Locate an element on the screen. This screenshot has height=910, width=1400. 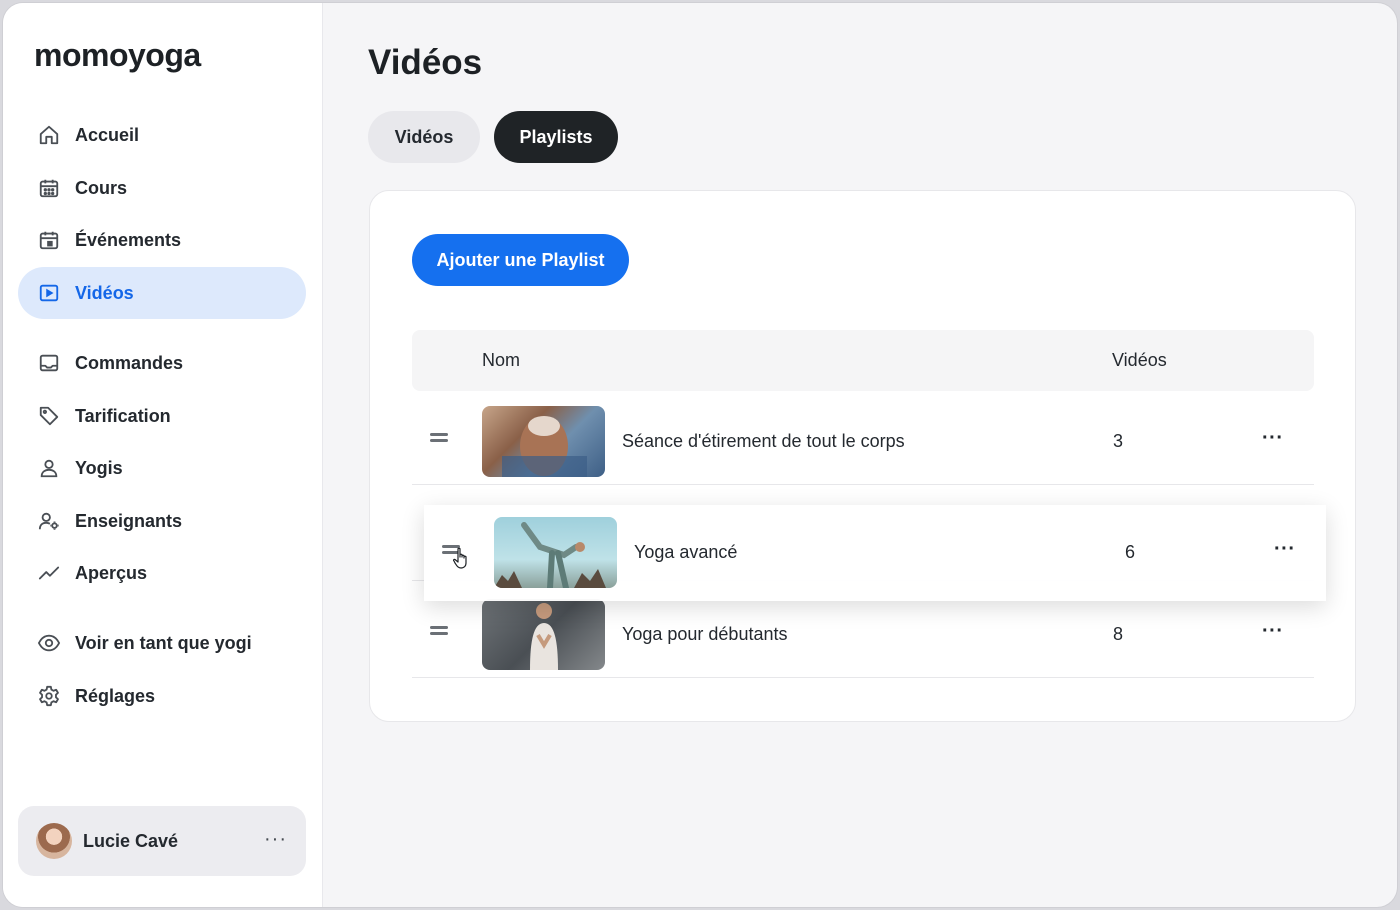
sidebar-item-label: Vidéos is located at coordinates (104, 292).